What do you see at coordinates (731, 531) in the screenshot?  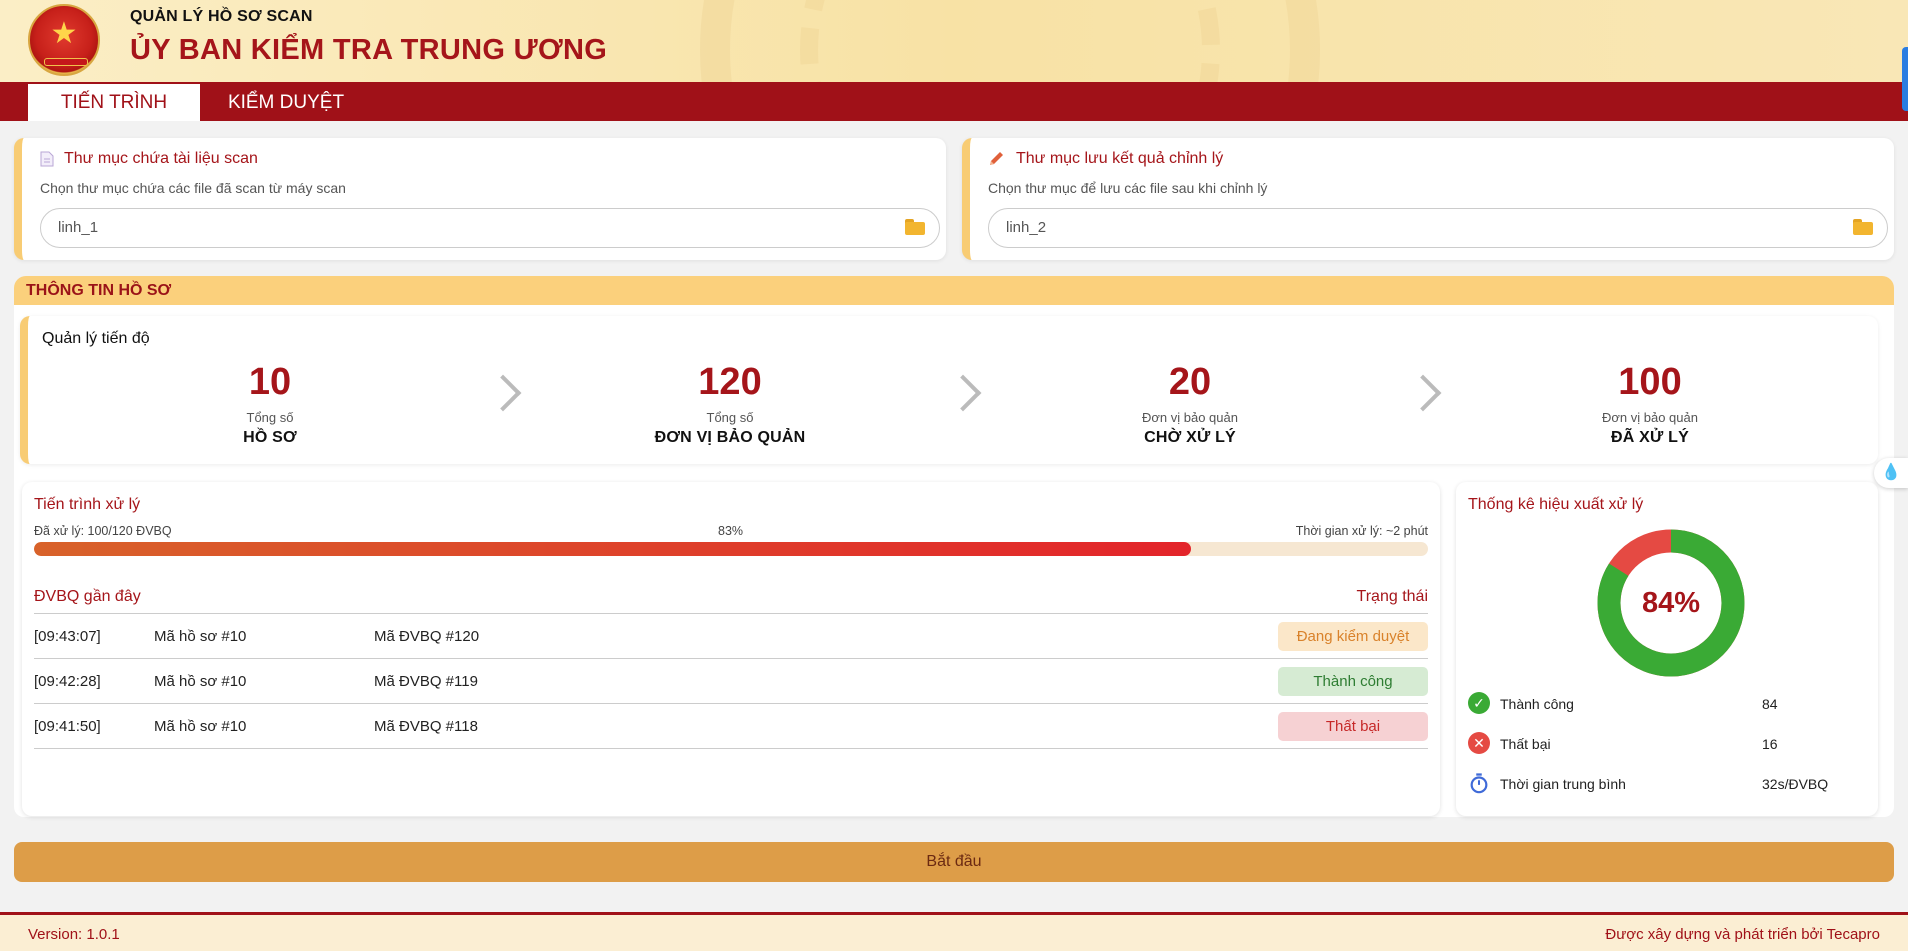 I see `progress-percent: 83%` at bounding box center [731, 531].